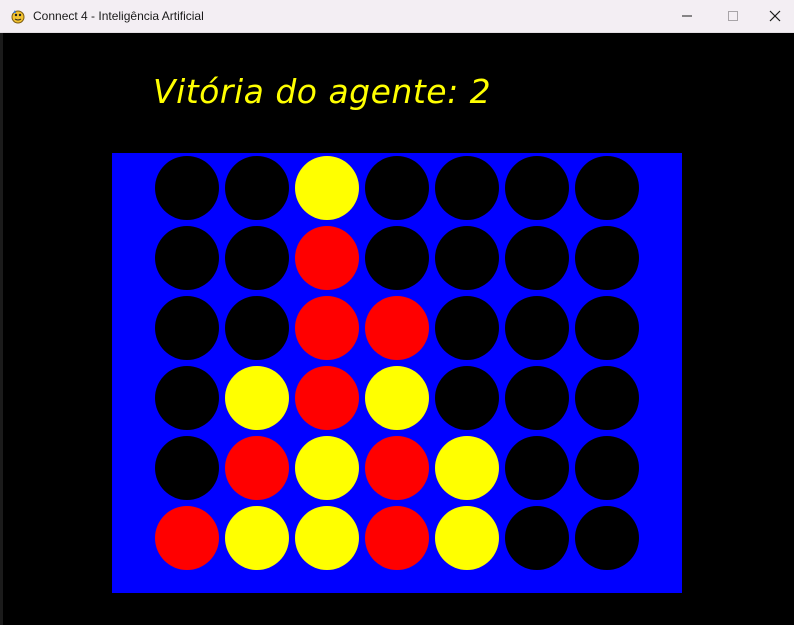 The image size is (794, 625). Describe the element at coordinates (118, 16) in the screenshot. I see `window-title: Connect 4 - Inteligência Artificial` at that location.